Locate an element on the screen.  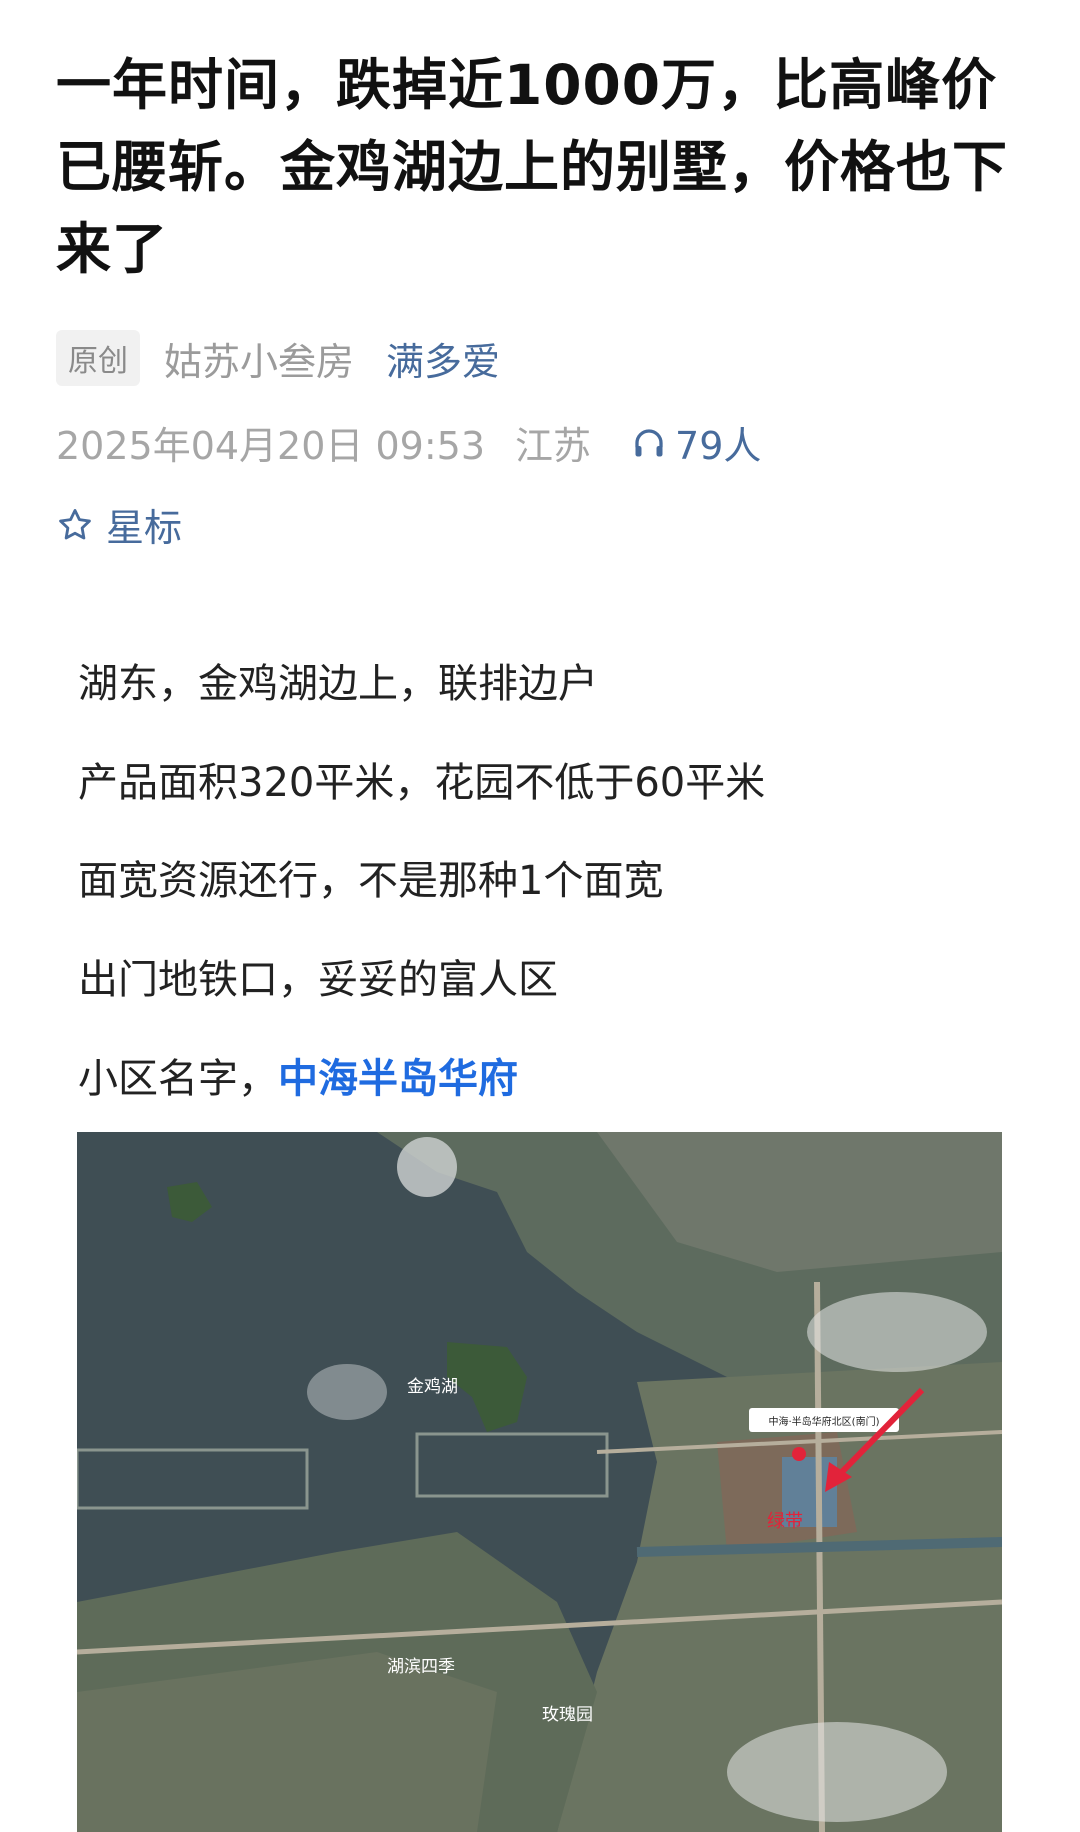
map-greenbelt-label: 绿带 is located at coordinates (785, 1521).